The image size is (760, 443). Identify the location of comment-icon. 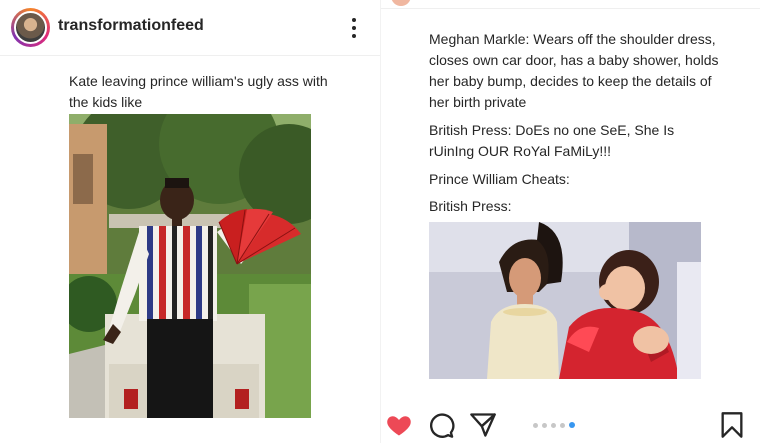
(441, 425).